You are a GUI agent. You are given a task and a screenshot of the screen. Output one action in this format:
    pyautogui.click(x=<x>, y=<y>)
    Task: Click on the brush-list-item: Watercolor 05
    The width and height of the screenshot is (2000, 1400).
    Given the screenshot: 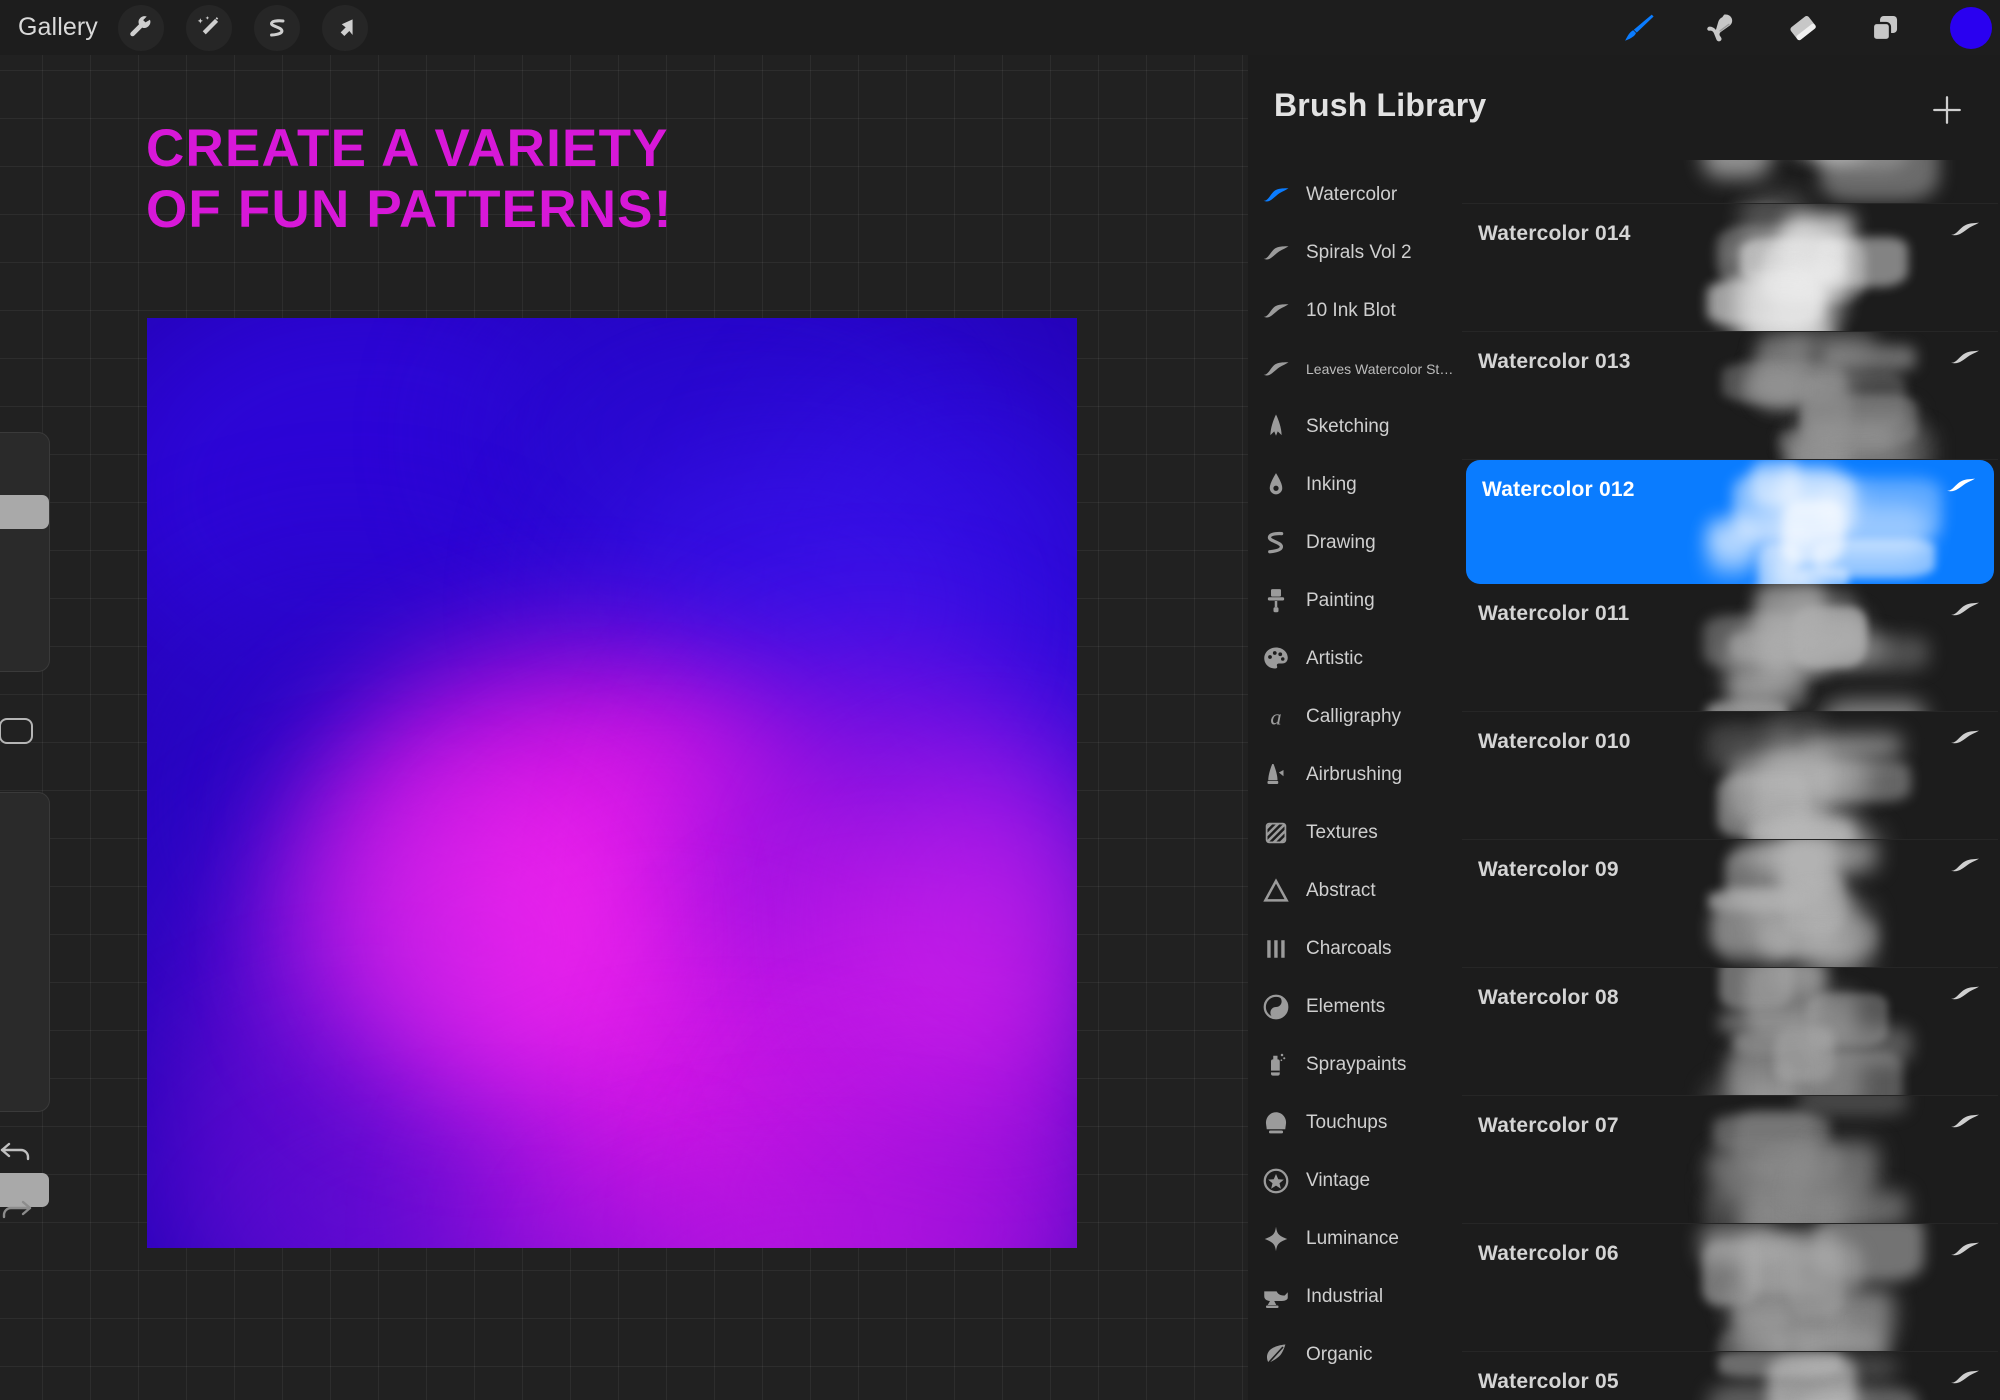 What is the action you would take?
    pyautogui.click(x=1730, y=1376)
    